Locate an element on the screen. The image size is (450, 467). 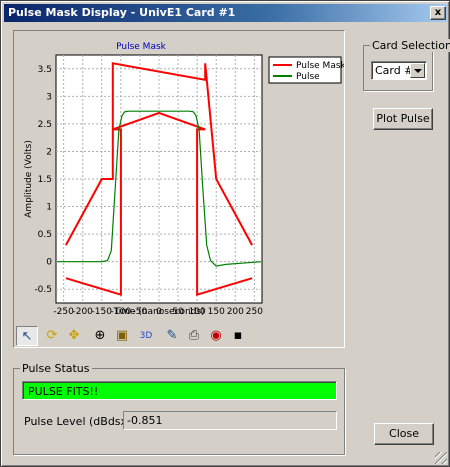
chart-legend: Pulse MaskPulse is located at coordinates (306, 70).